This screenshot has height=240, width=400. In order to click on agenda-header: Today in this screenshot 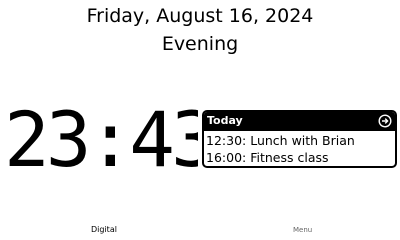, I will do `click(299, 121)`.